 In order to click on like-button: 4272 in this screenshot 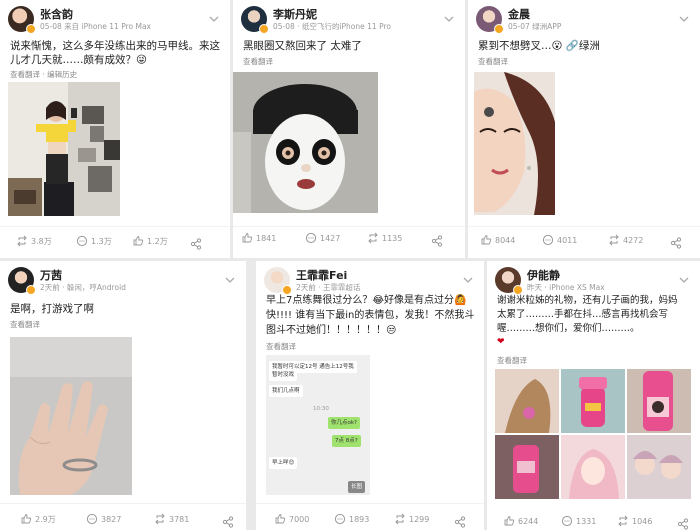, I will do `click(625, 240)`.